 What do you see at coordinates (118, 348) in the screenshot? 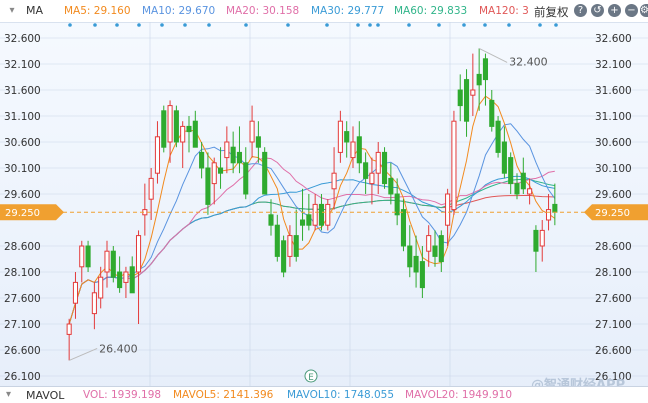
I see `low-annotation: 26.400` at bounding box center [118, 348].